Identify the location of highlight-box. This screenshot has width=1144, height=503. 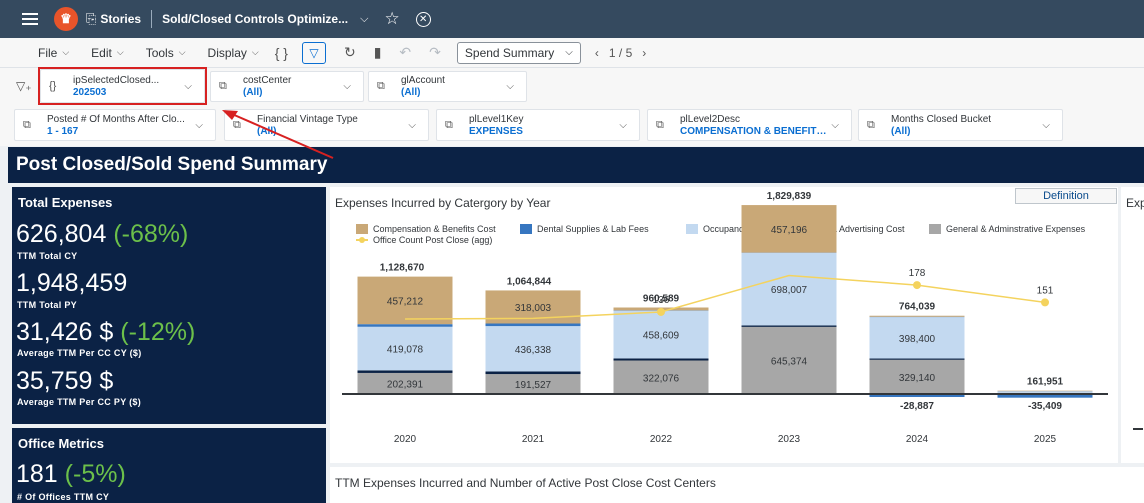
(122, 86).